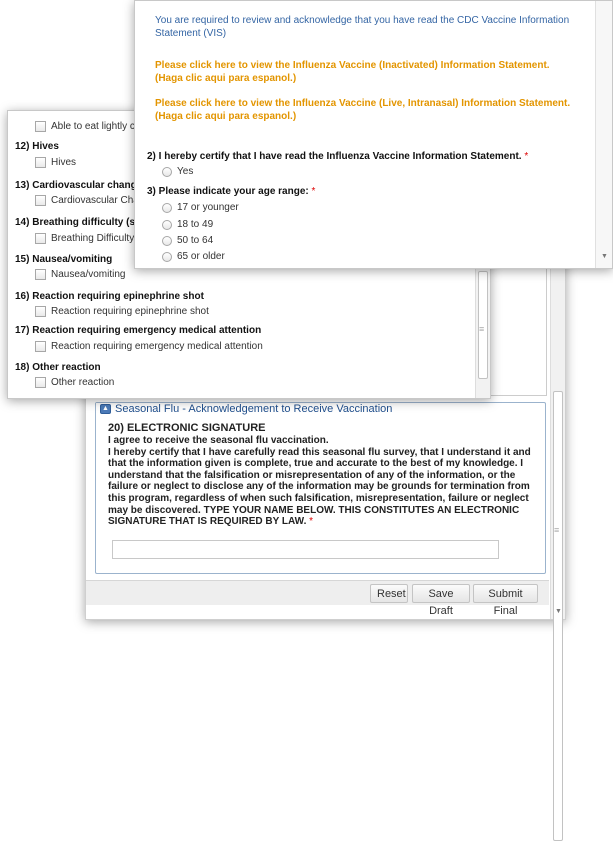  I want to click on q3-label: 3) Please indicate your age range: *, so click(231, 191).